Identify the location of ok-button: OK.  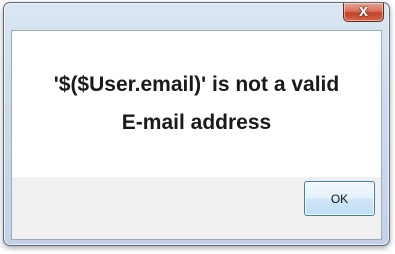
(339, 198).